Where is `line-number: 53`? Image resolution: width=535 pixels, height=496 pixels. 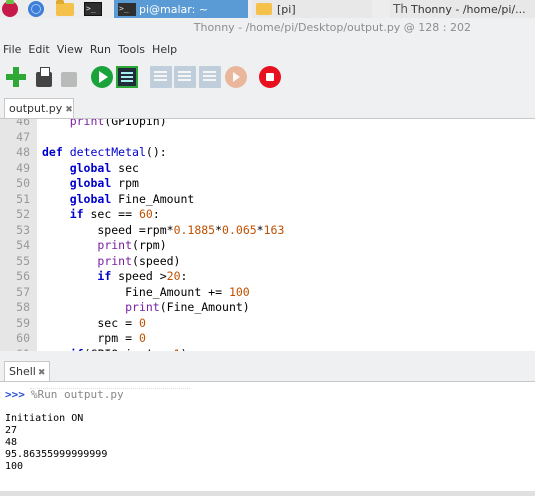 line-number: 53 is located at coordinates (23, 229).